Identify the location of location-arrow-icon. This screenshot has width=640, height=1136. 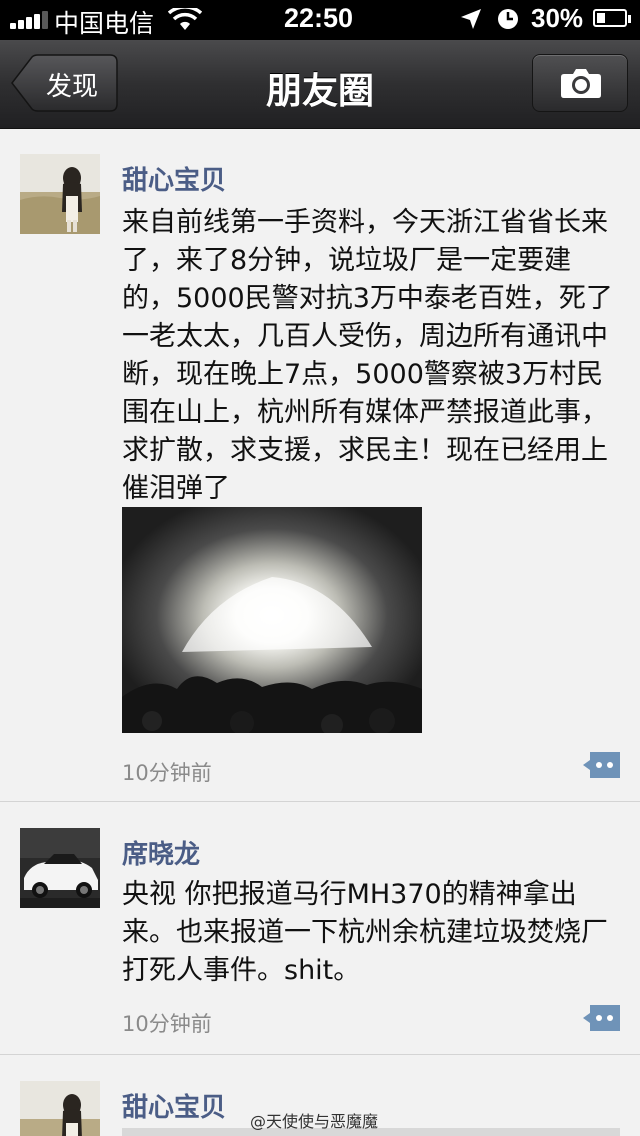
(471, 21).